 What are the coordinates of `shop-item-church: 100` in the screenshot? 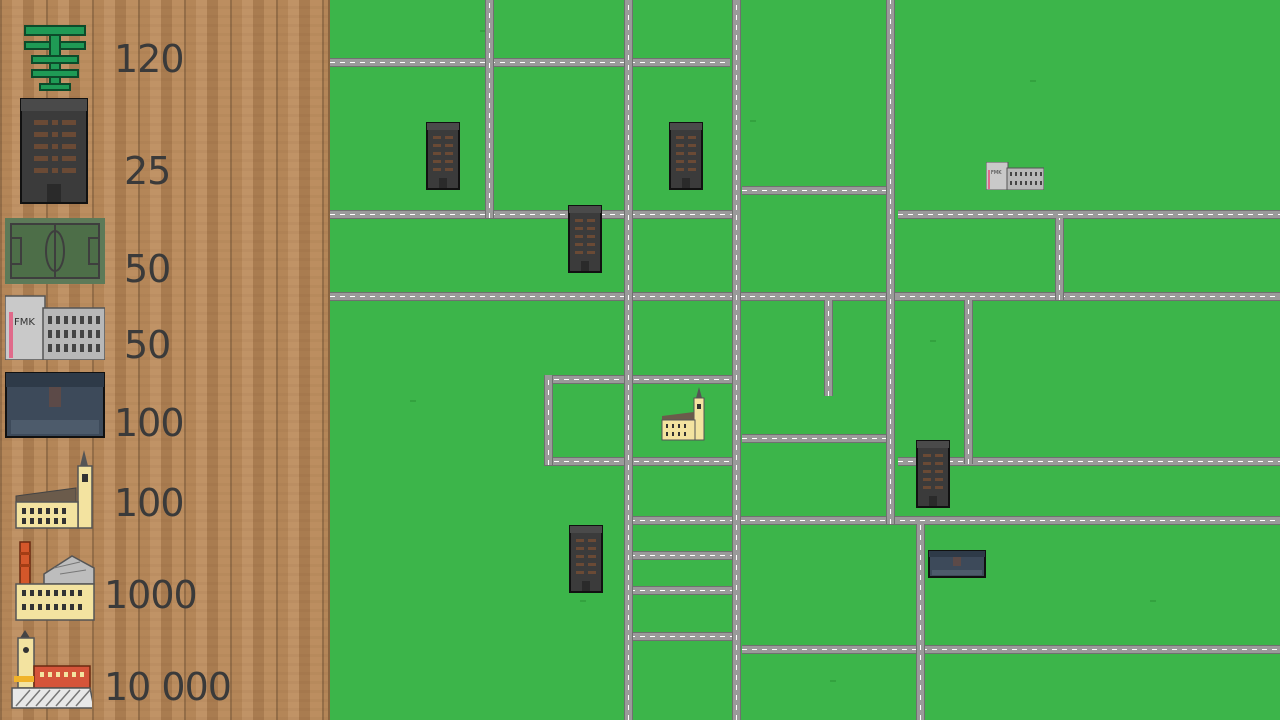 It's located at (160, 490).